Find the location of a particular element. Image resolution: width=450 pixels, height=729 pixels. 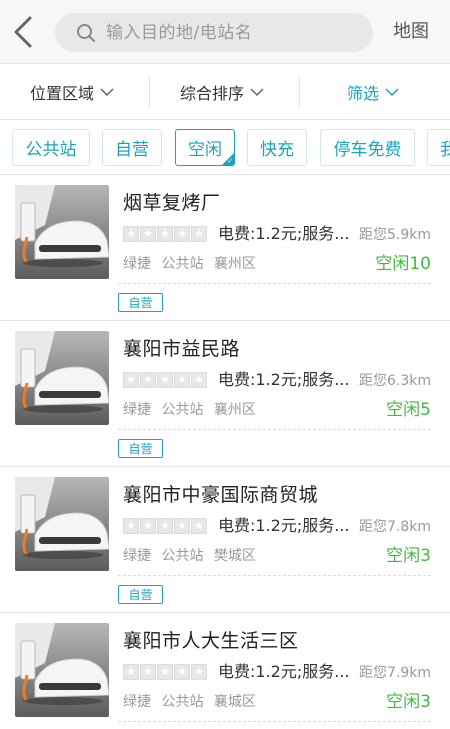

chip-fast-charge: 快充 is located at coordinates (277, 147).